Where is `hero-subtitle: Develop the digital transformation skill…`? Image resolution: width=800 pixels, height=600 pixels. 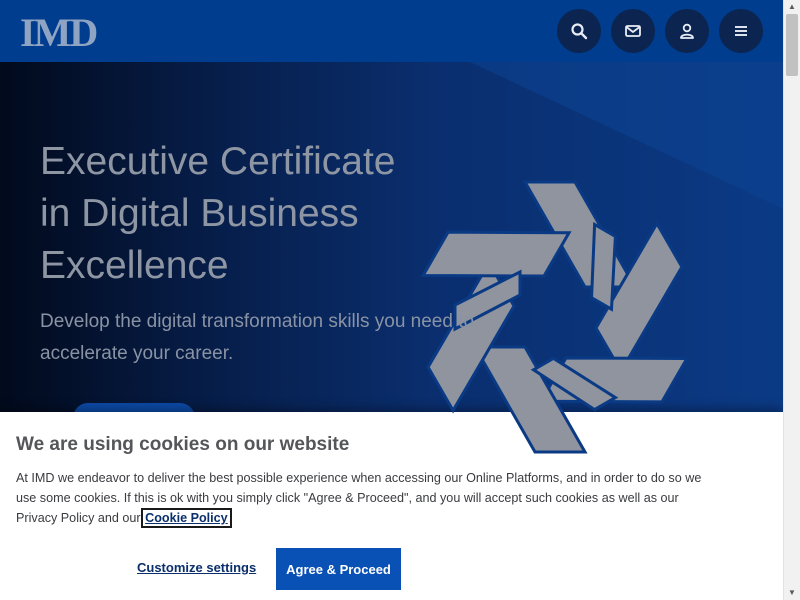 hero-subtitle: Develop the digital transformation skill… is located at coordinates (300, 338).